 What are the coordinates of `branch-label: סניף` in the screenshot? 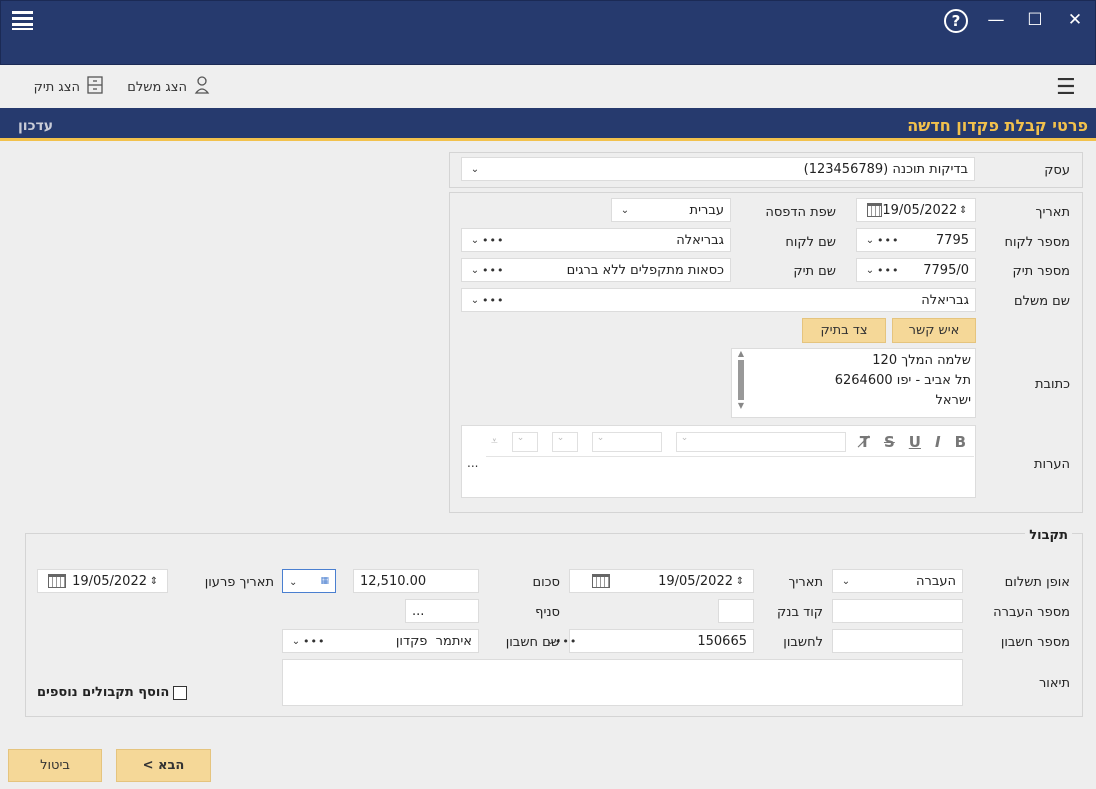 It's located at (547, 612).